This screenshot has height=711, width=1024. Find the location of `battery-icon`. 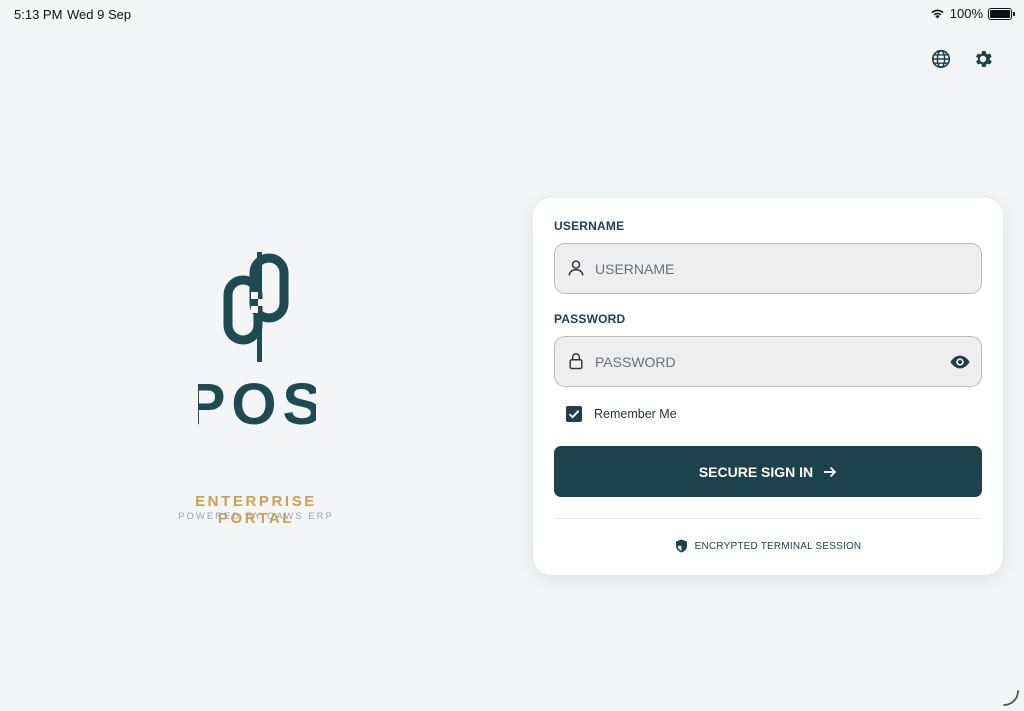

battery-icon is located at coordinates (1001, 13).